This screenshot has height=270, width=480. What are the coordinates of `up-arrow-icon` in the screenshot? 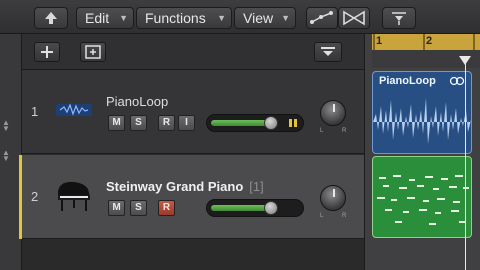 It's located at (51, 18).